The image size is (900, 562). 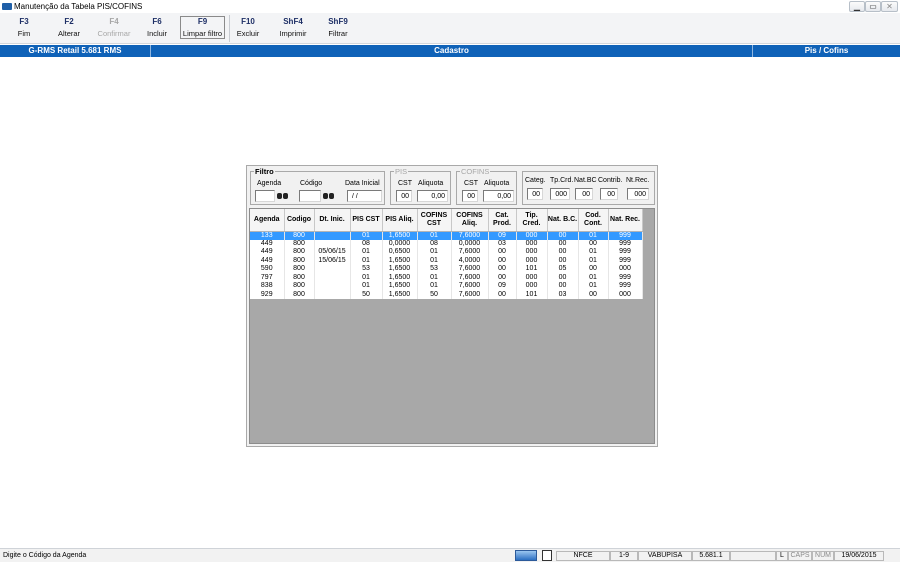 What do you see at coordinates (638, 194) in the screenshot?
I see `nt-rec-input` at bounding box center [638, 194].